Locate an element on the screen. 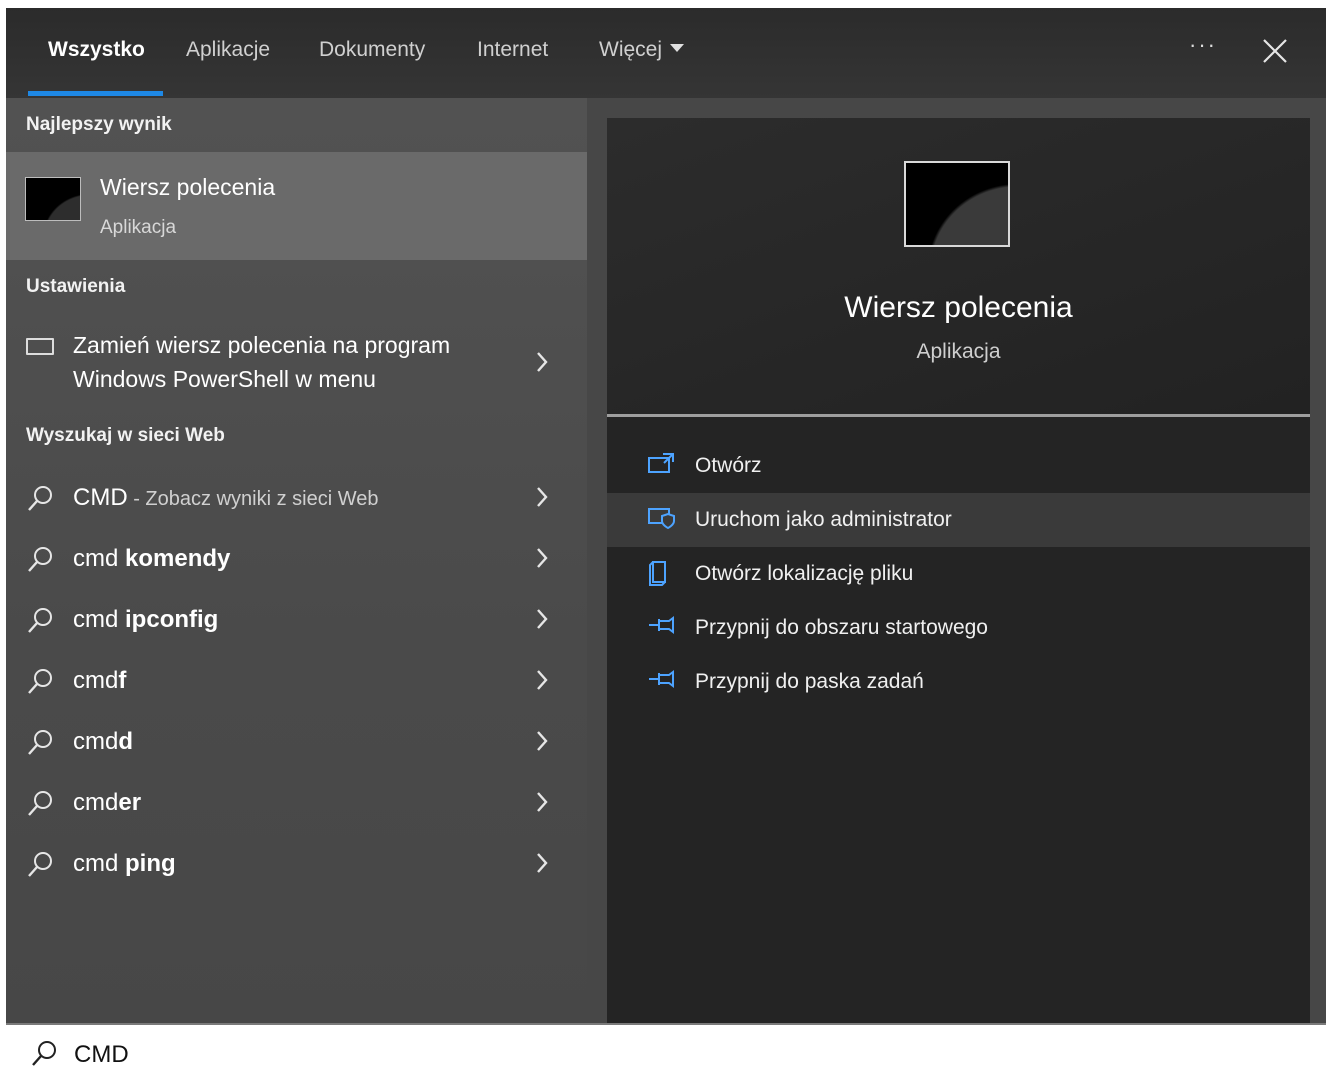 The height and width of the screenshot is (1081, 1326). tab-internet: Internet is located at coordinates (512, 50).